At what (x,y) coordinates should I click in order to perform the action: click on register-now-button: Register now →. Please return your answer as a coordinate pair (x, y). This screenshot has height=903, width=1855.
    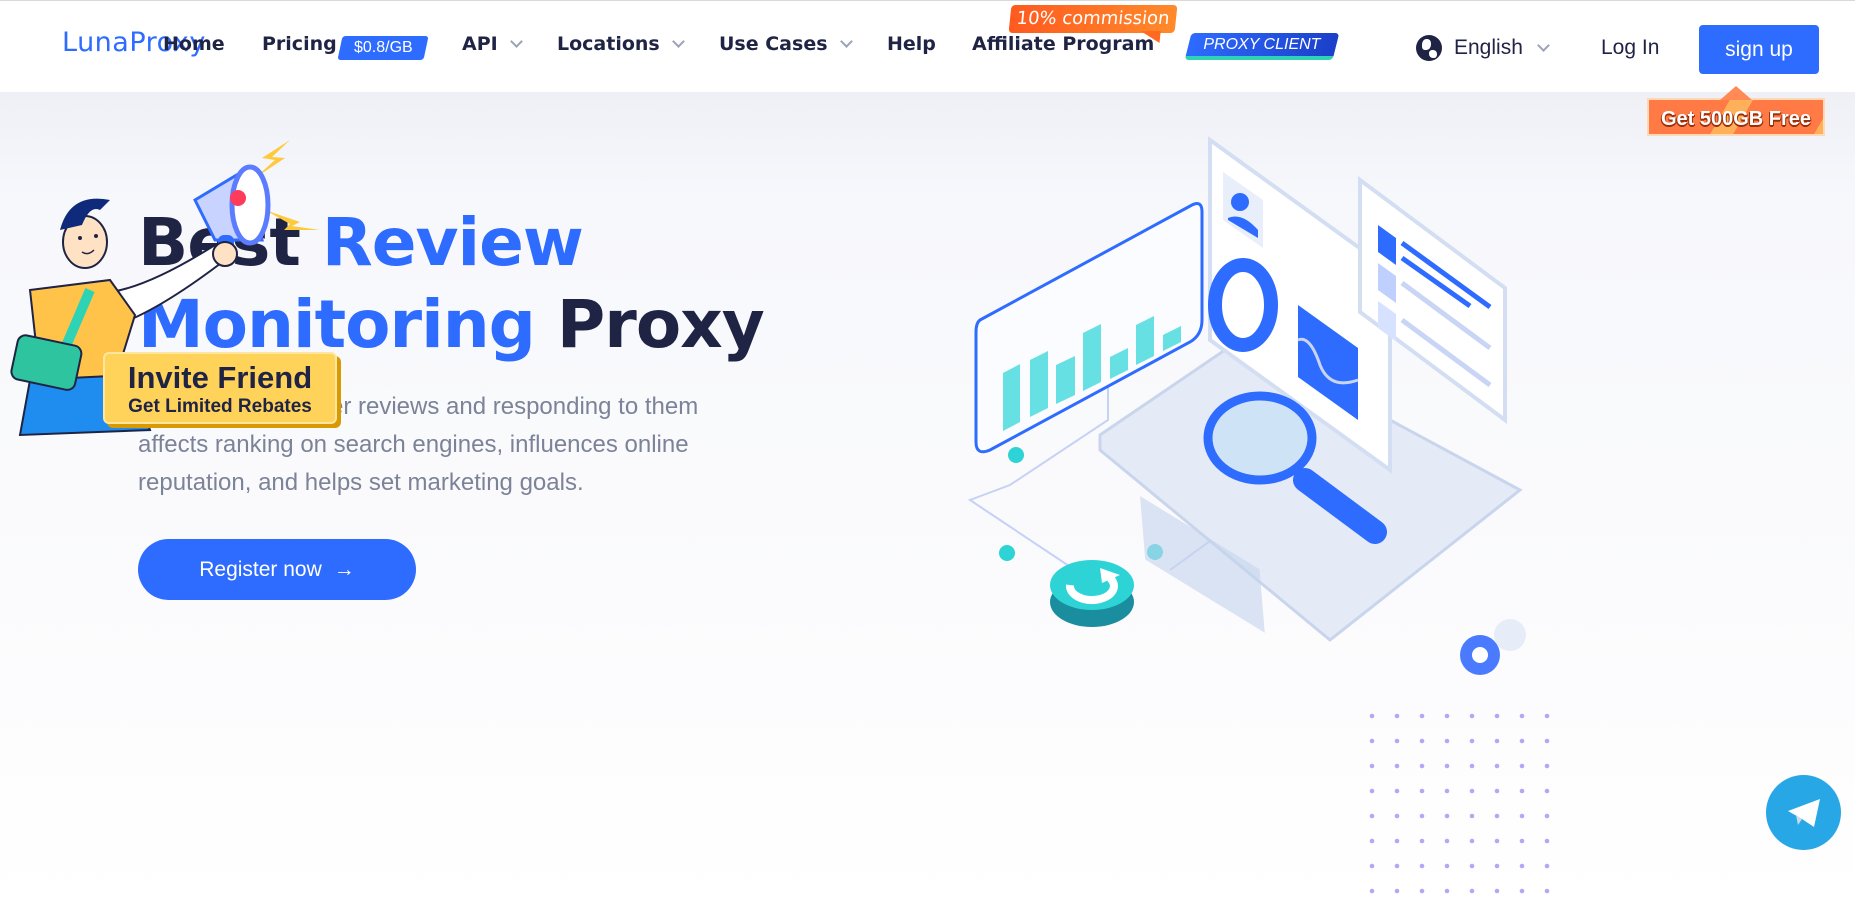
    Looking at the image, I should click on (277, 569).